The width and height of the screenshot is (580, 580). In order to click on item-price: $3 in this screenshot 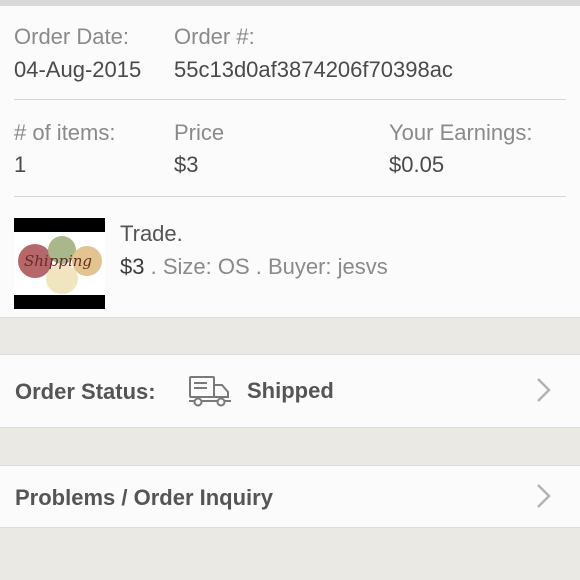, I will do `click(132, 266)`.